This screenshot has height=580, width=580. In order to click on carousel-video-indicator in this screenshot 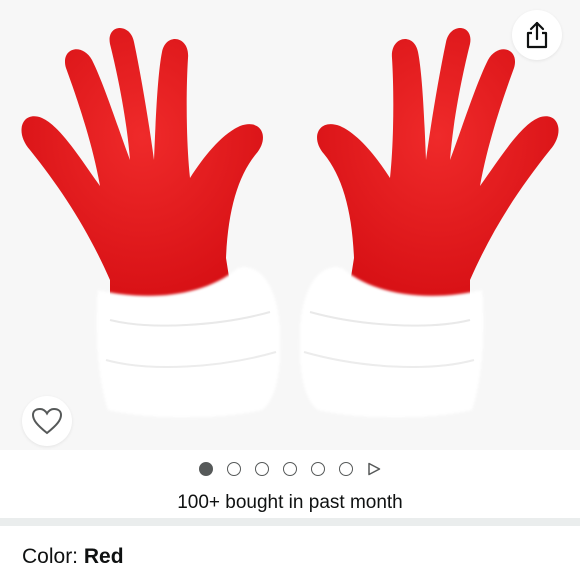, I will do `click(374, 469)`.